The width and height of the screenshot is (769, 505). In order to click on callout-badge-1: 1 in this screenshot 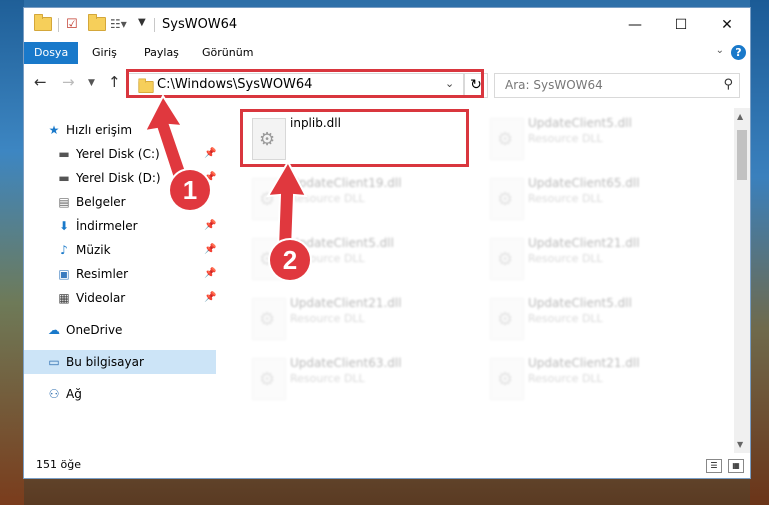, I will do `click(190, 190)`.